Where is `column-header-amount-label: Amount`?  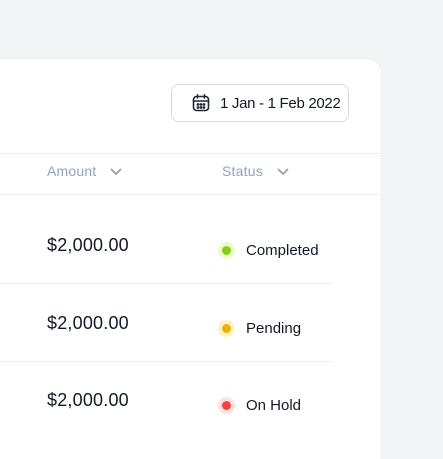
column-header-amount-label: Amount is located at coordinates (72, 171).